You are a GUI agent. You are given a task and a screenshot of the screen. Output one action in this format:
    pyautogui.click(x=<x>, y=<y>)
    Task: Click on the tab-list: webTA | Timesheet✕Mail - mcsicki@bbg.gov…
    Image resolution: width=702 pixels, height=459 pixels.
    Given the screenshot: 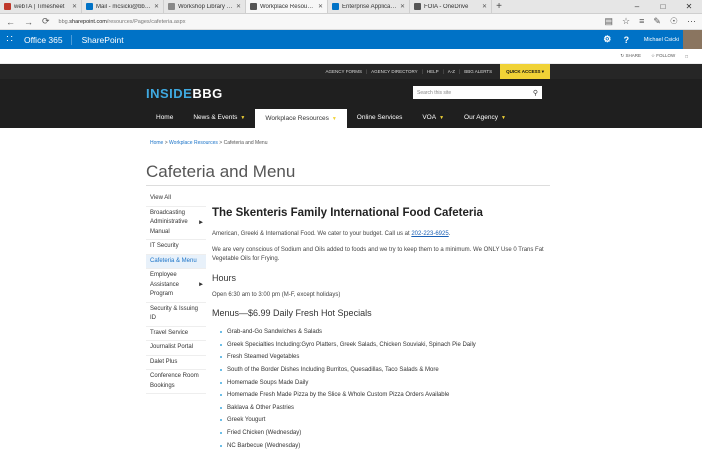 What is the action you would take?
    pyautogui.click(x=246, y=6)
    